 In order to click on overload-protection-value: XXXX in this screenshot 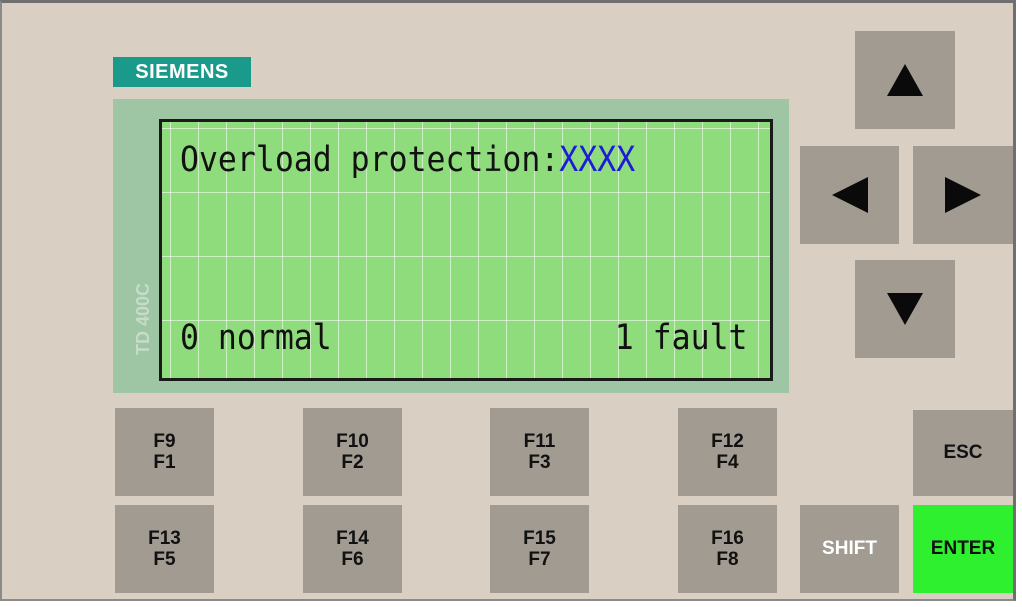, I will do `click(597, 160)`.